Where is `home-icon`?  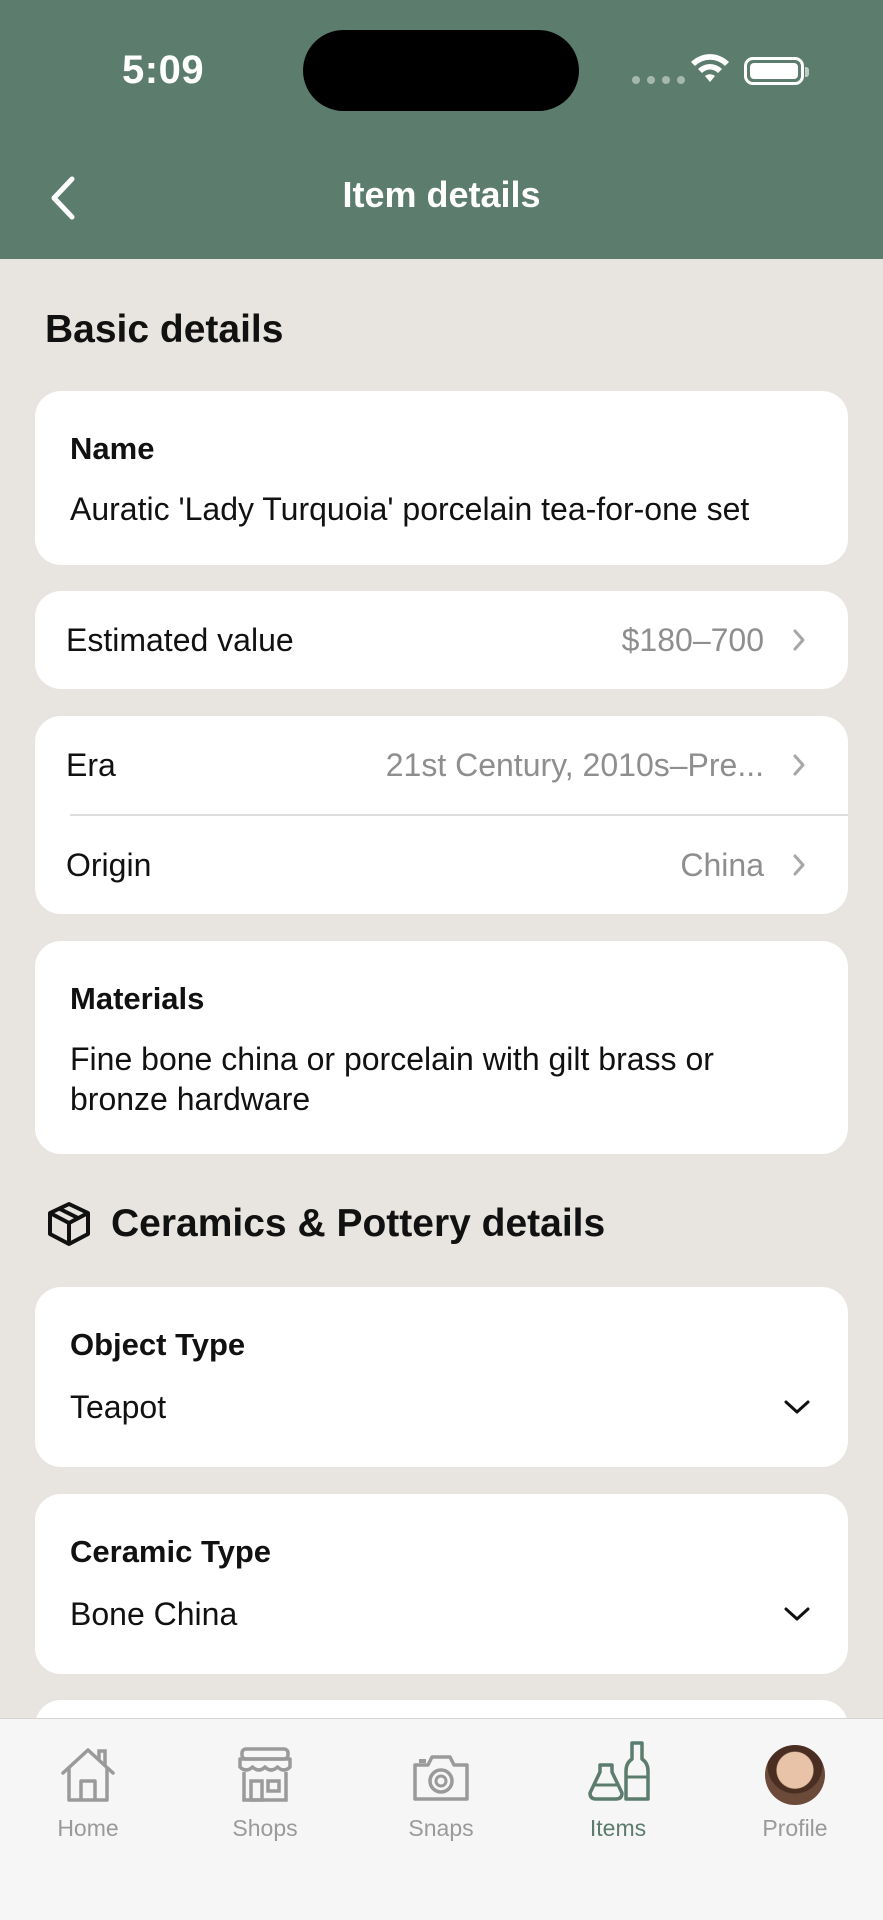 home-icon is located at coordinates (88, 1775).